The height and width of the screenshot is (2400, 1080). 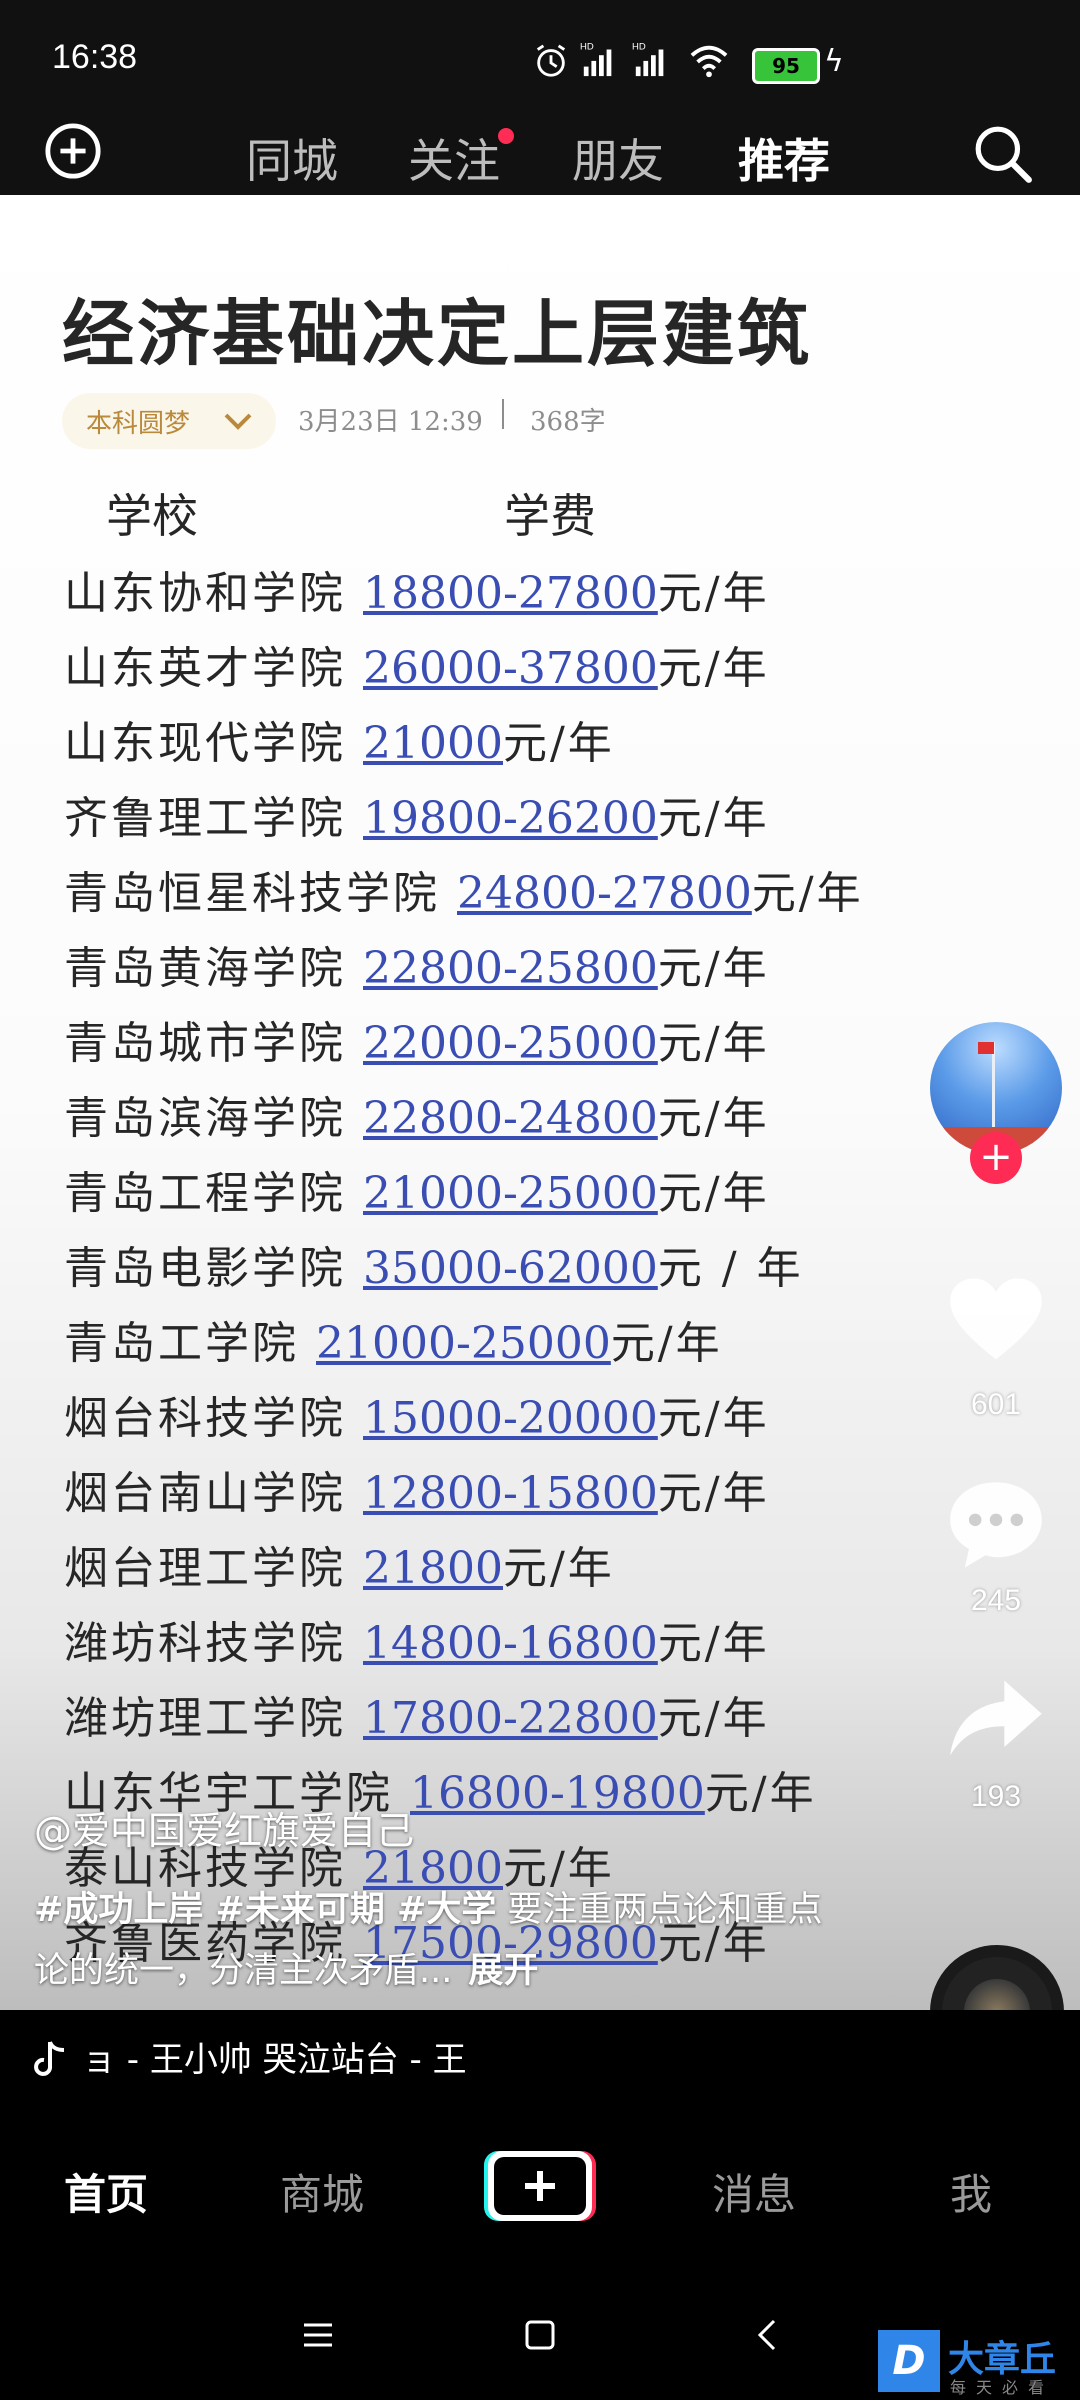 What do you see at coordinates (996, 1720) in the screenshot?
I see `share-icon` at bounding box center [996, 1720].